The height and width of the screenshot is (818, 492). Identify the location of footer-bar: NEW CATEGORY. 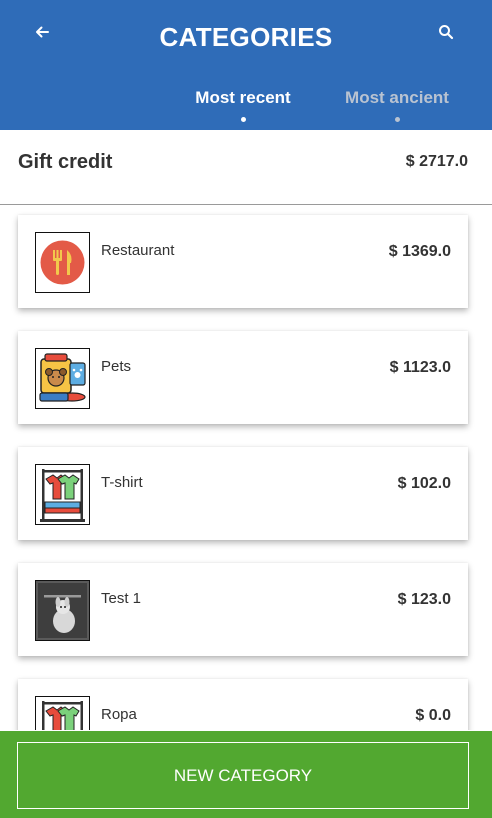
(246, 774).